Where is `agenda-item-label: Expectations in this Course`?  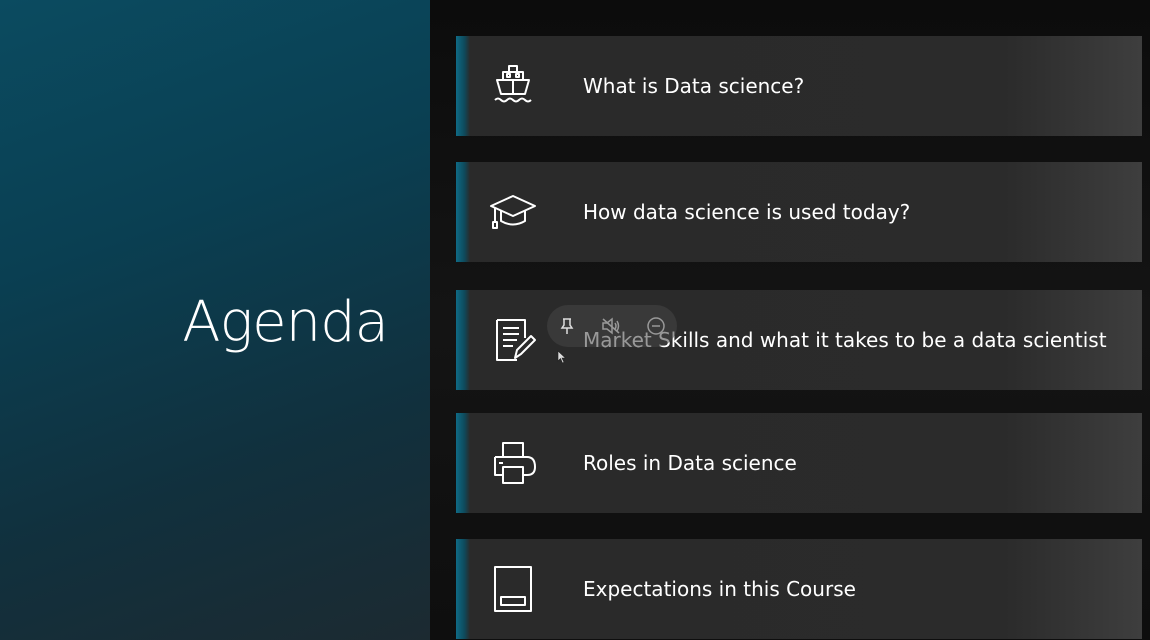 agenda-item-label: Expectations in this Course is located at coordinates (719, 589).